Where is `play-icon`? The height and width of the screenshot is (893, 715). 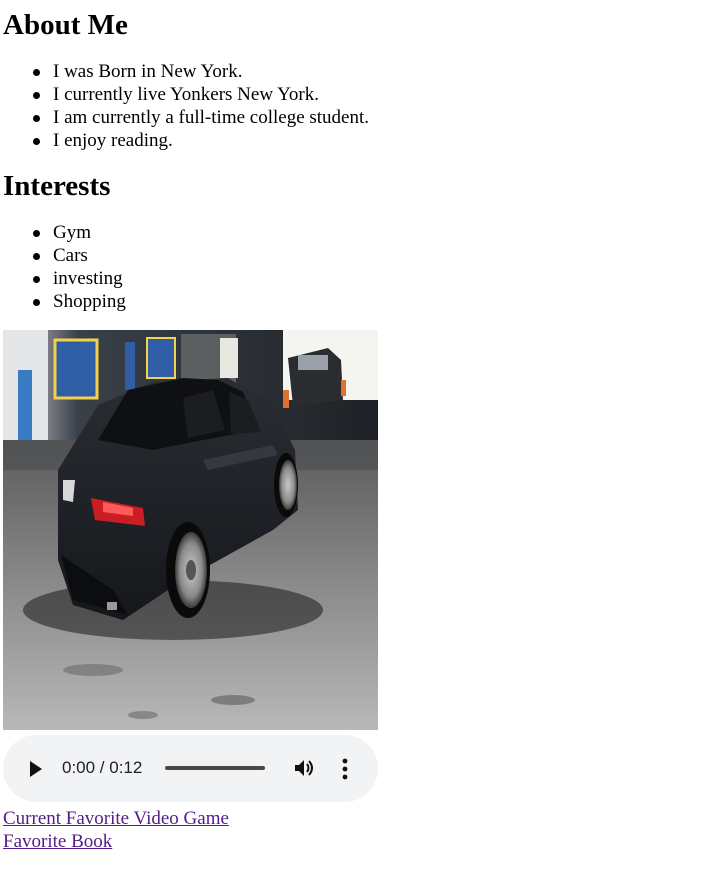 play-icon is located at coordinates (36, 769).